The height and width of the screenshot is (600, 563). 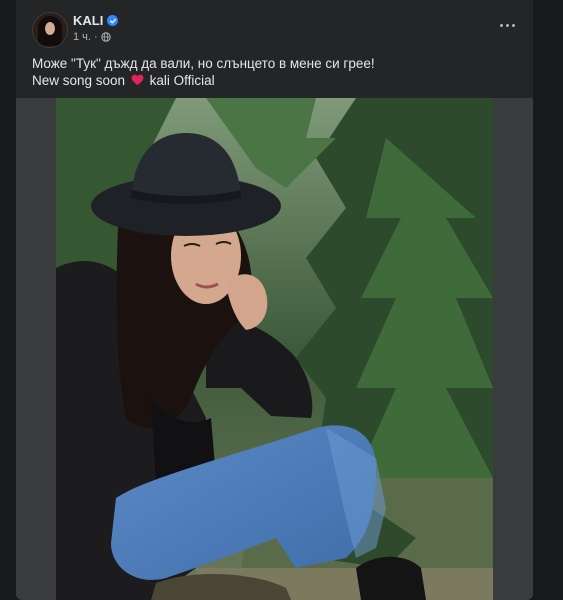 I want to click on post-meta: 1 ч. ·, so click(x=92, y=37).